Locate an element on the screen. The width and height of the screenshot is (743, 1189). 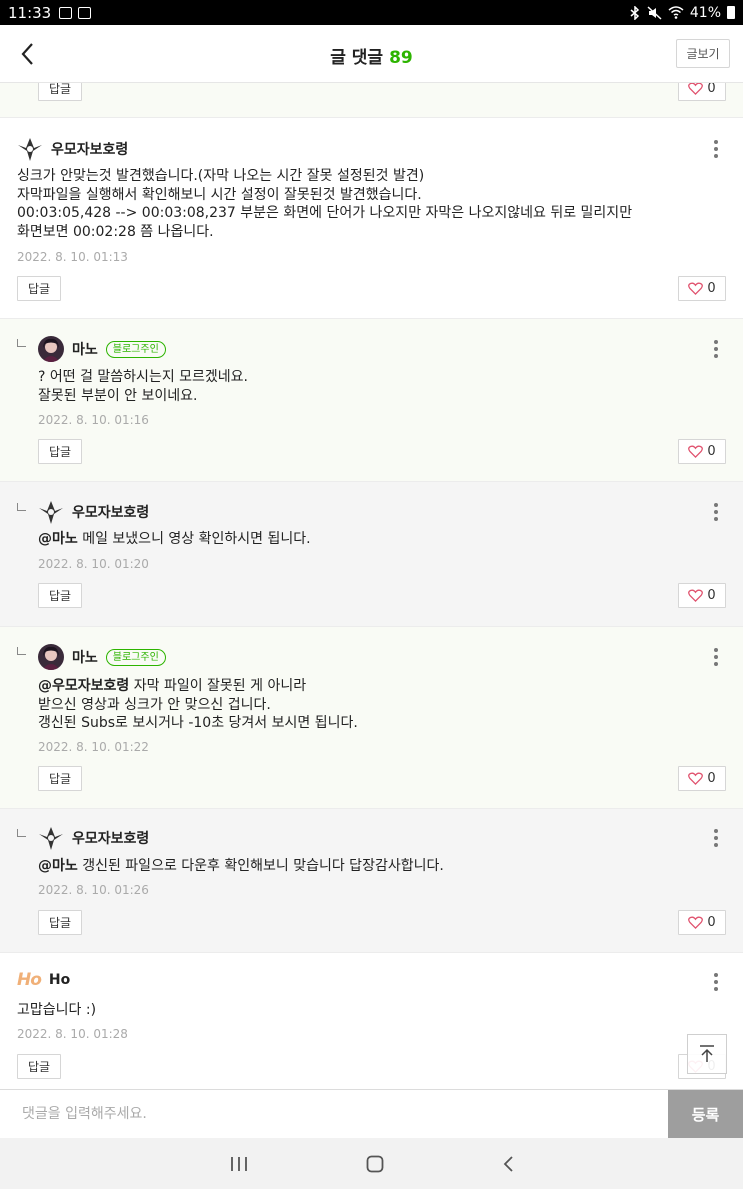
status-time: 11:33 is located at coordinates (30, 12).